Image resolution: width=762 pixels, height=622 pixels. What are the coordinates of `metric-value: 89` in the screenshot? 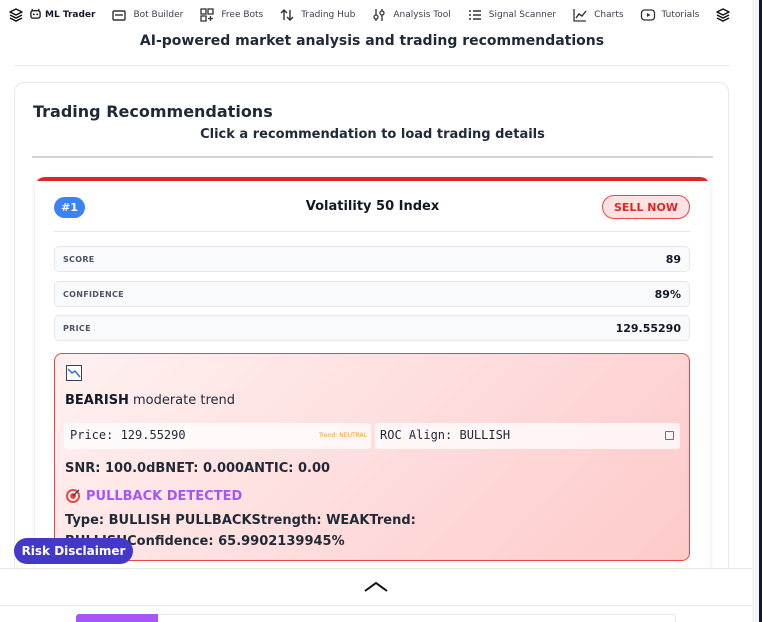 It's located at (673, 259).